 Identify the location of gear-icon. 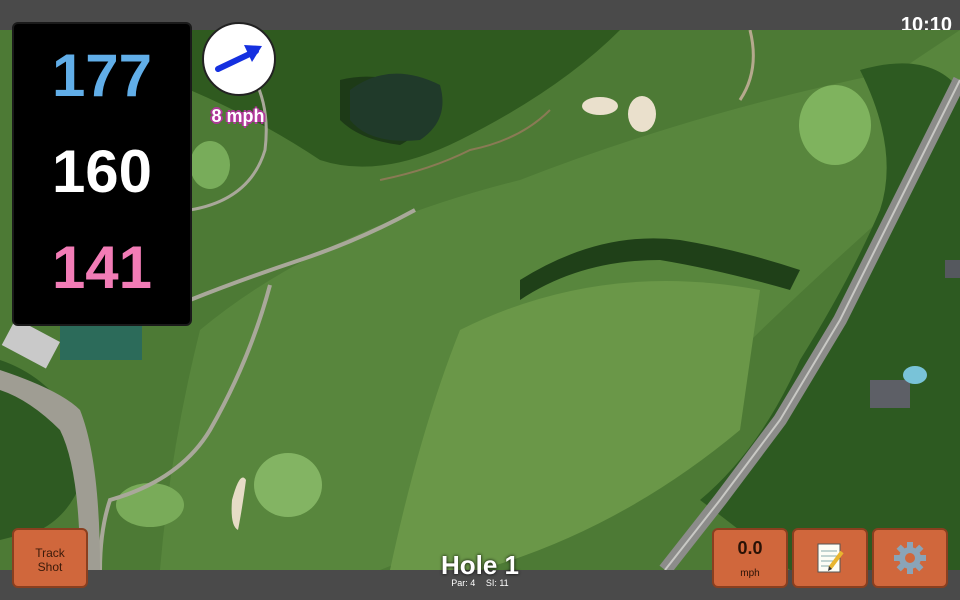
(910, 558).